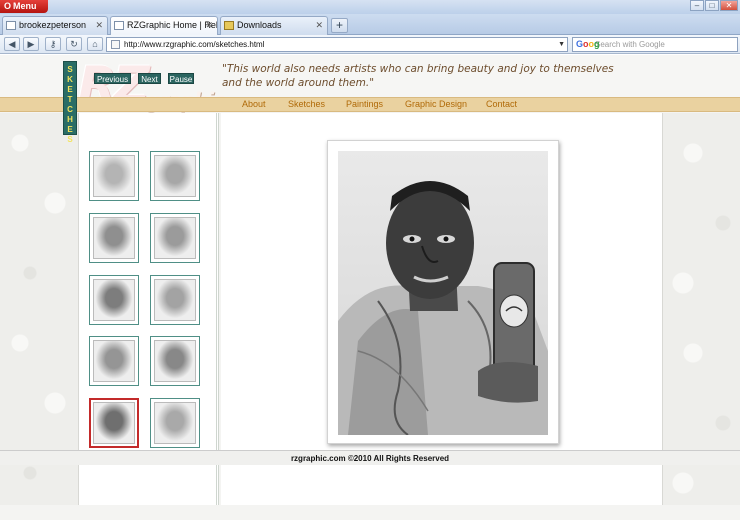 The height and width of the screenshot is (520, 740). Describe the element at coordinates (364, 104) in the screenshot. I see `nav-paintings: Paintings` at that location.